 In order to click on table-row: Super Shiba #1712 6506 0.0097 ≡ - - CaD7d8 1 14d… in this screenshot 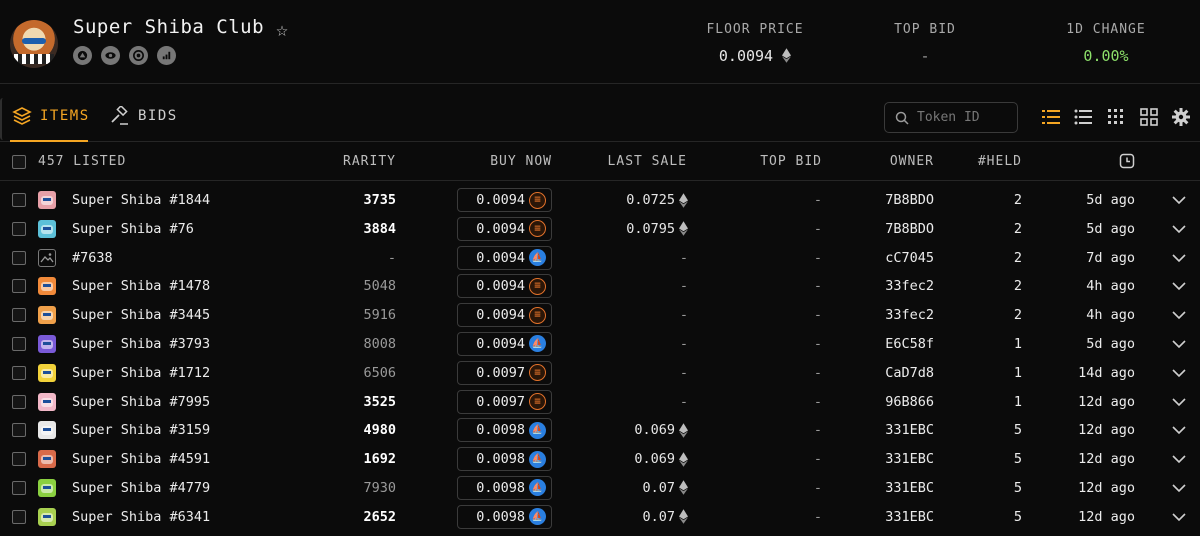, I will do `click(600, 373)`.